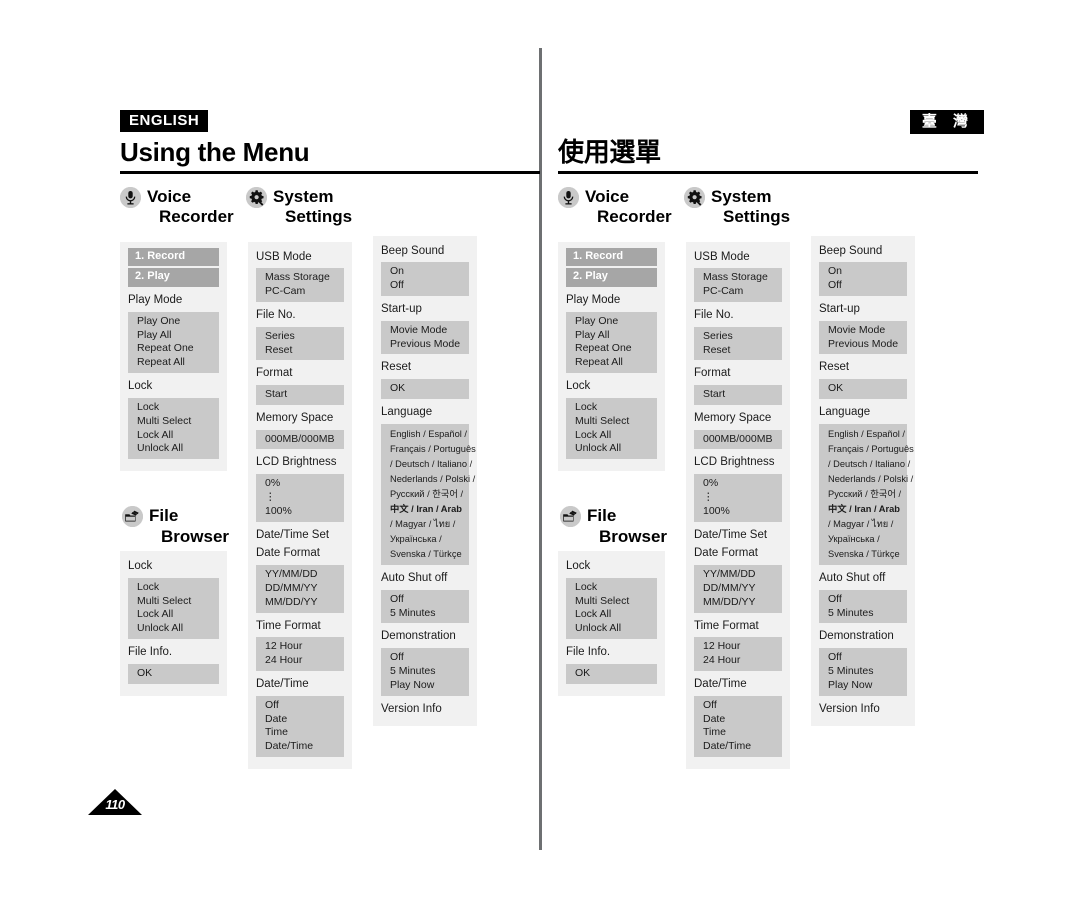 This screenshot has height=906, width=1080. What do you see at coordinates (432, 479) in the screenshot?
I see `option-item: Nederlands / Polski /` at bounding box center [432, 479].